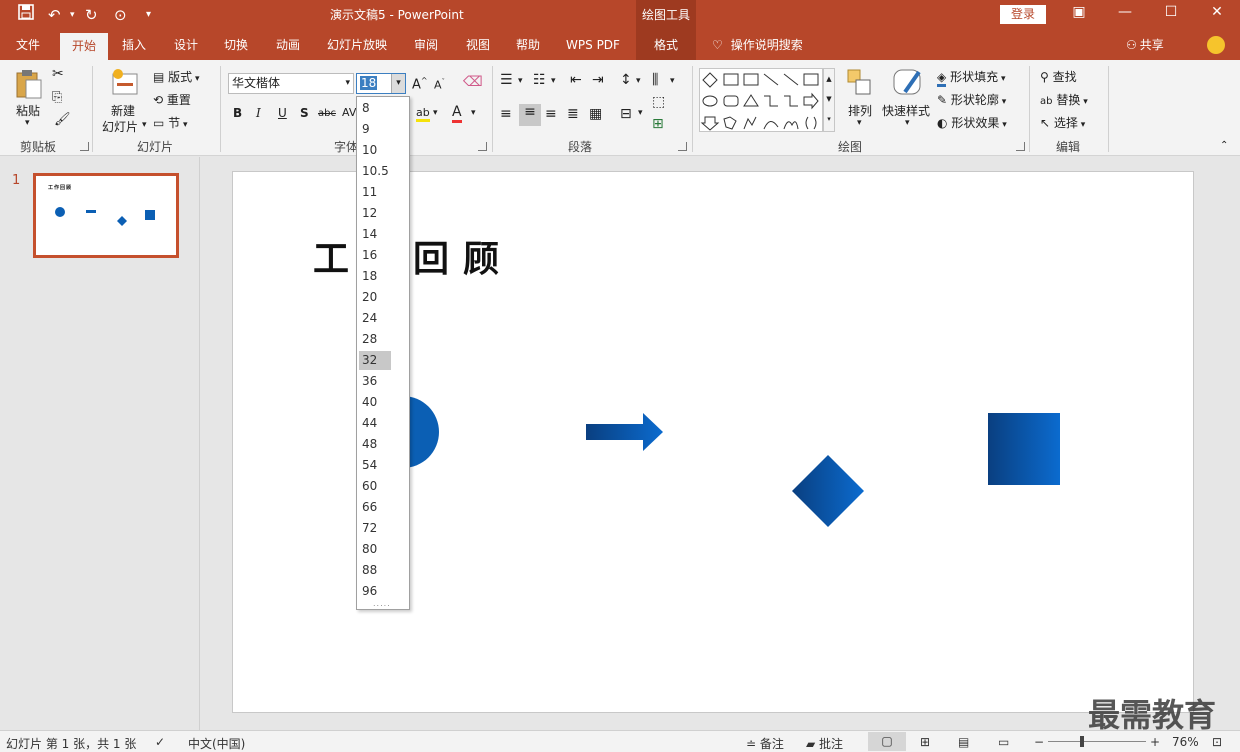 This screenshot has height=752, width=1240. Describe the element at coordinates (176, 76) in the screenshot. I see `layout-button: ▤ 版式 ▾` at that location.